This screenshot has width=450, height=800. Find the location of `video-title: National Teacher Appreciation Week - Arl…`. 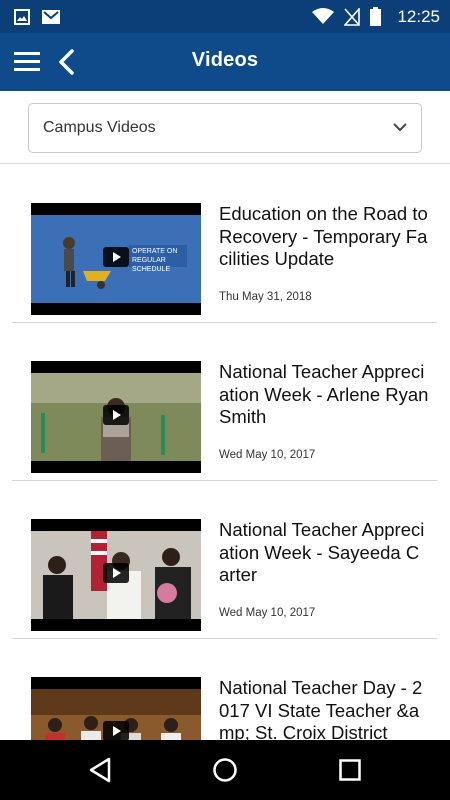

video-title: National Teacher Appreciation Week - Arl… is located at coordinates (324, 394).